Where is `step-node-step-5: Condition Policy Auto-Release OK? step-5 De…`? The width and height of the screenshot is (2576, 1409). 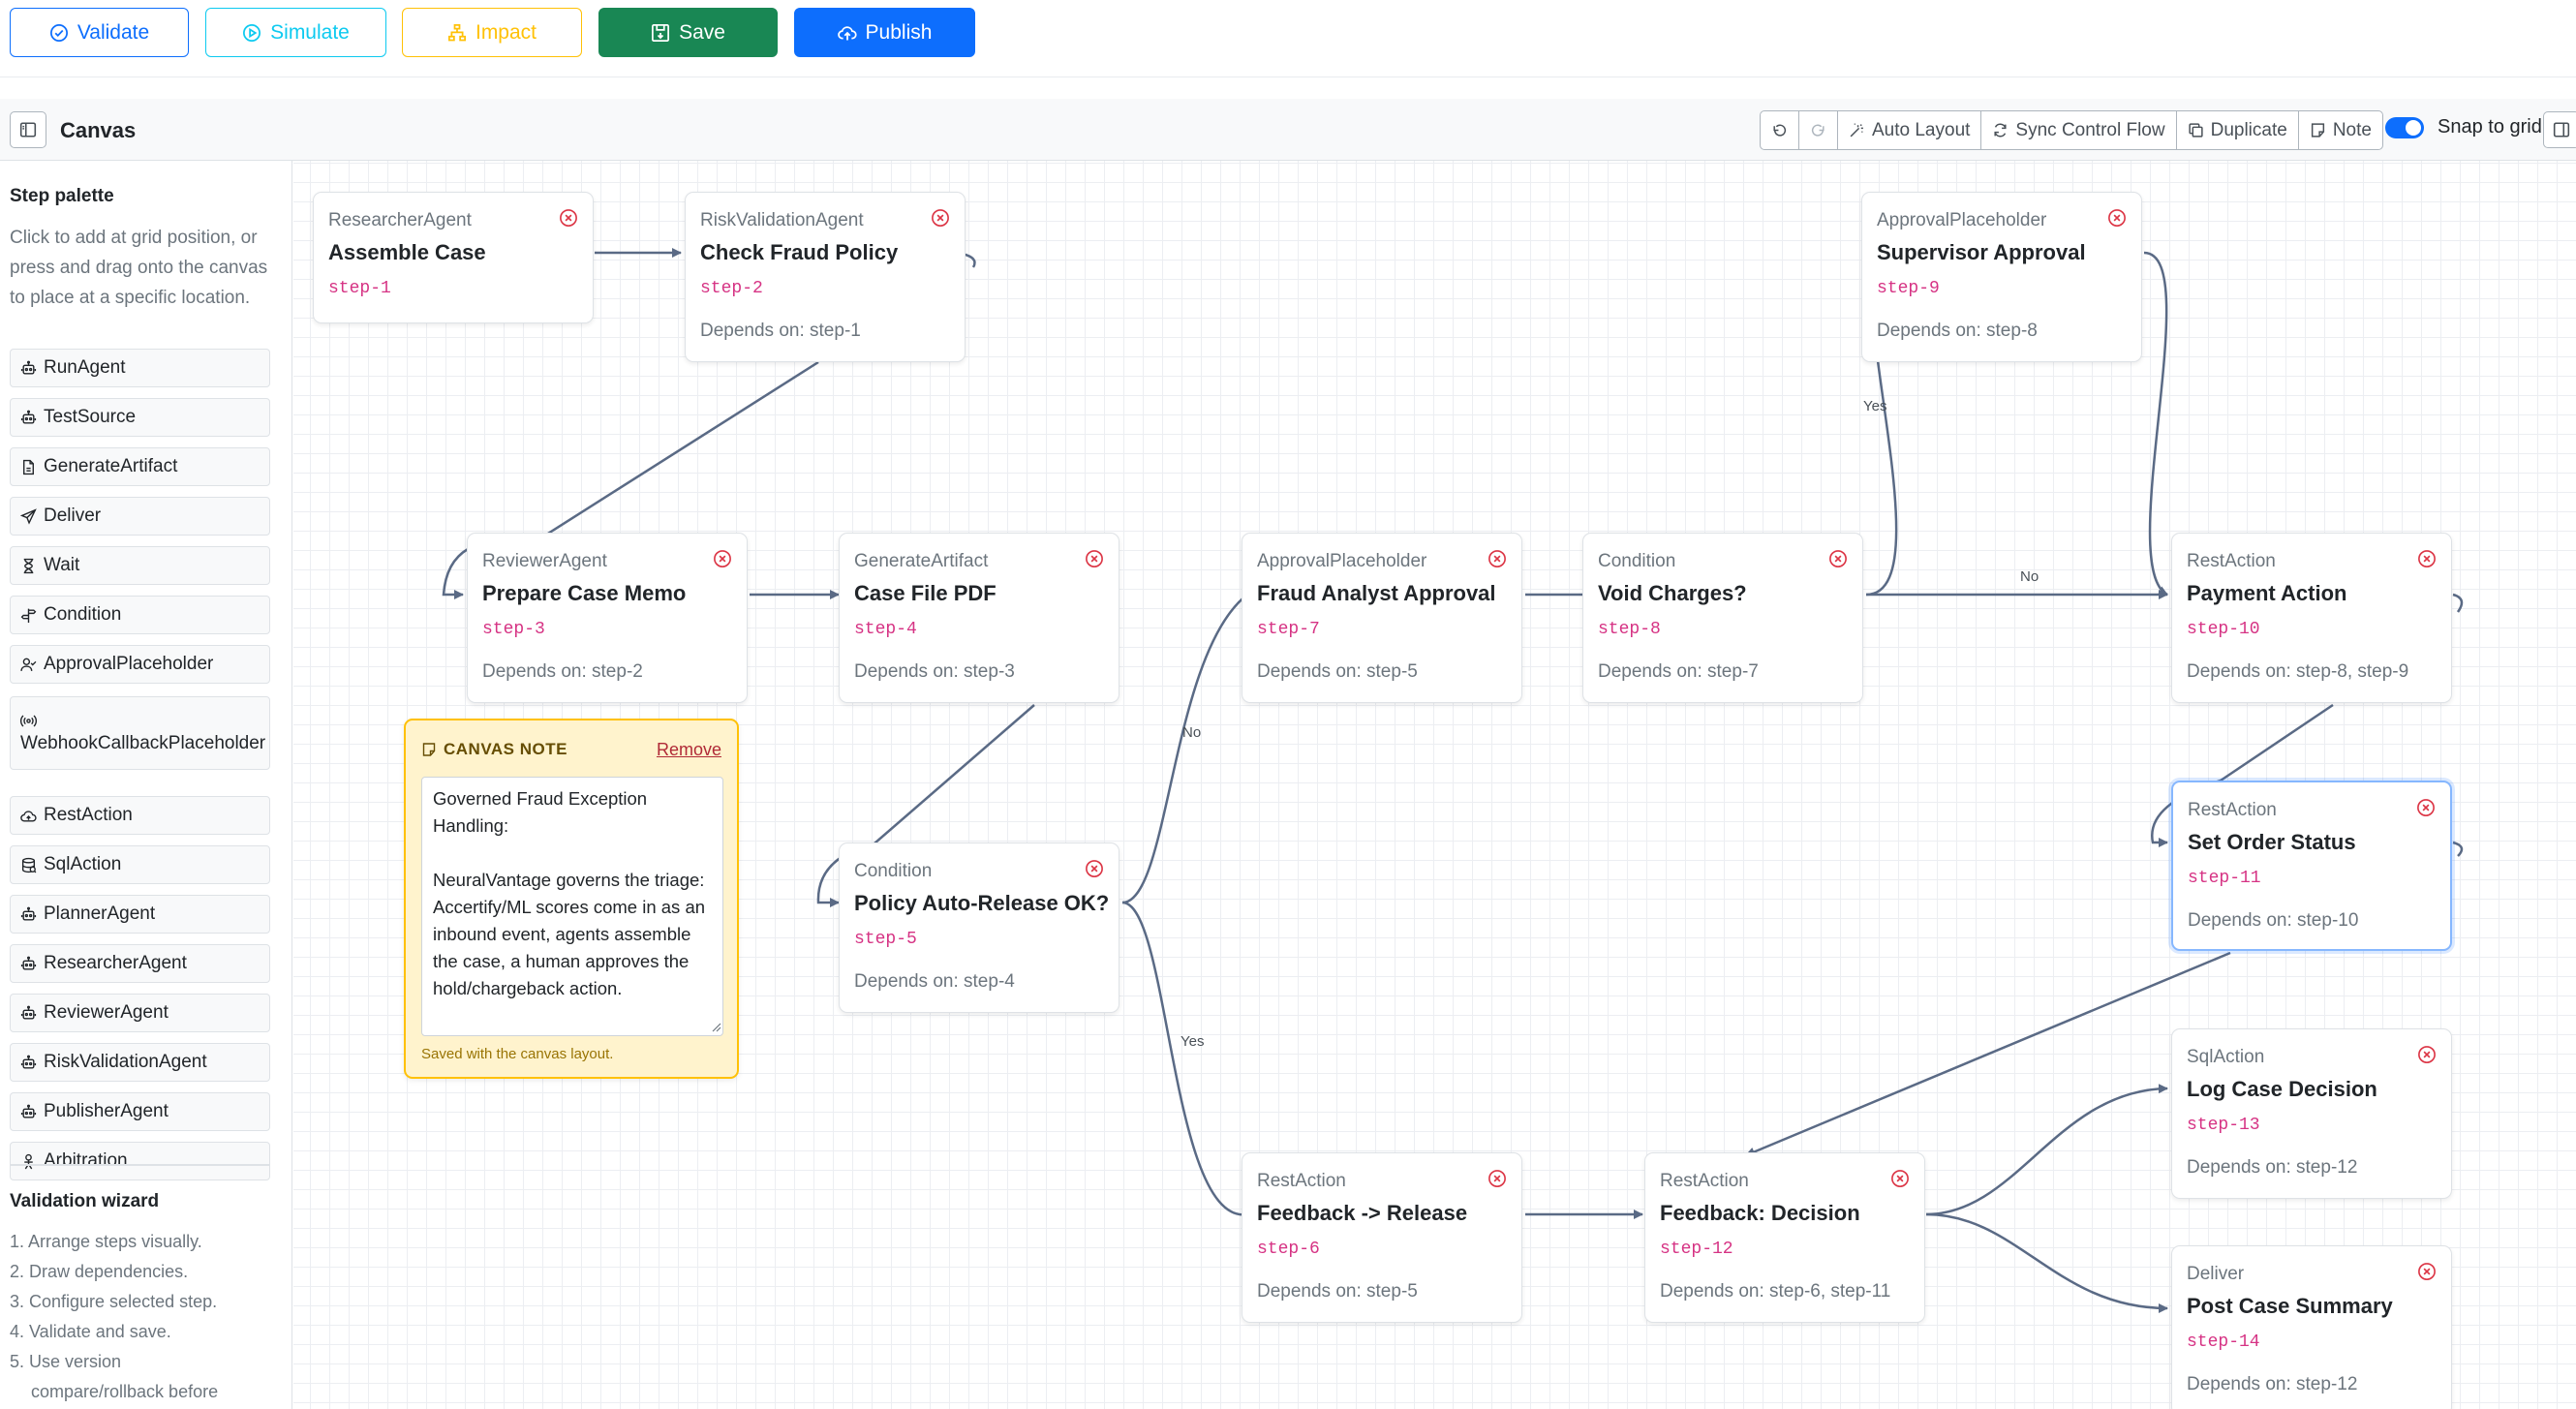
step-node-step-5: Condition Policy Auto-Release OK? step-5 De… is located at coordinates (979, 928).